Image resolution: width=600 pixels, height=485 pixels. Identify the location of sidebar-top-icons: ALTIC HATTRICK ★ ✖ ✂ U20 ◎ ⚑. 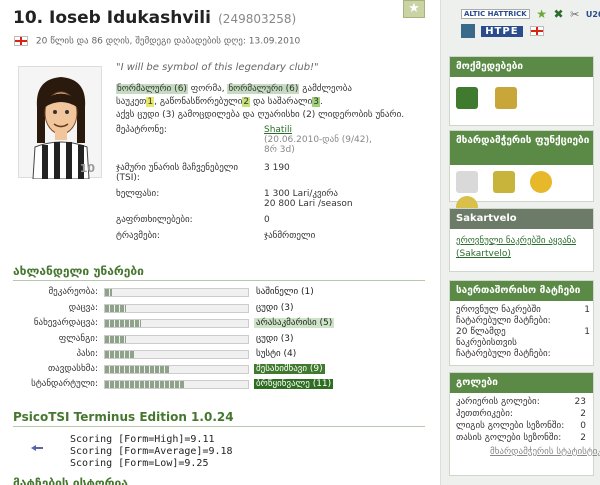
(530, 14).